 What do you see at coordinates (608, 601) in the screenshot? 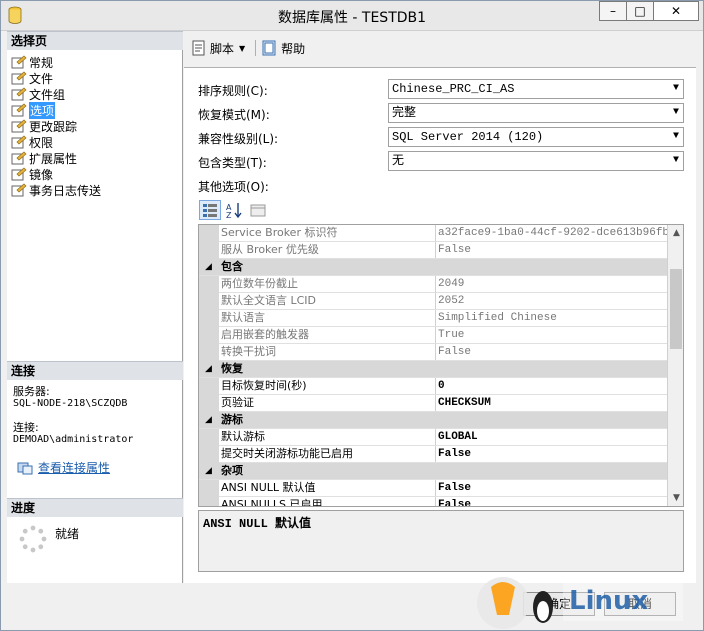
I see `svg-text: Linux` at bounding box center [608, 601].